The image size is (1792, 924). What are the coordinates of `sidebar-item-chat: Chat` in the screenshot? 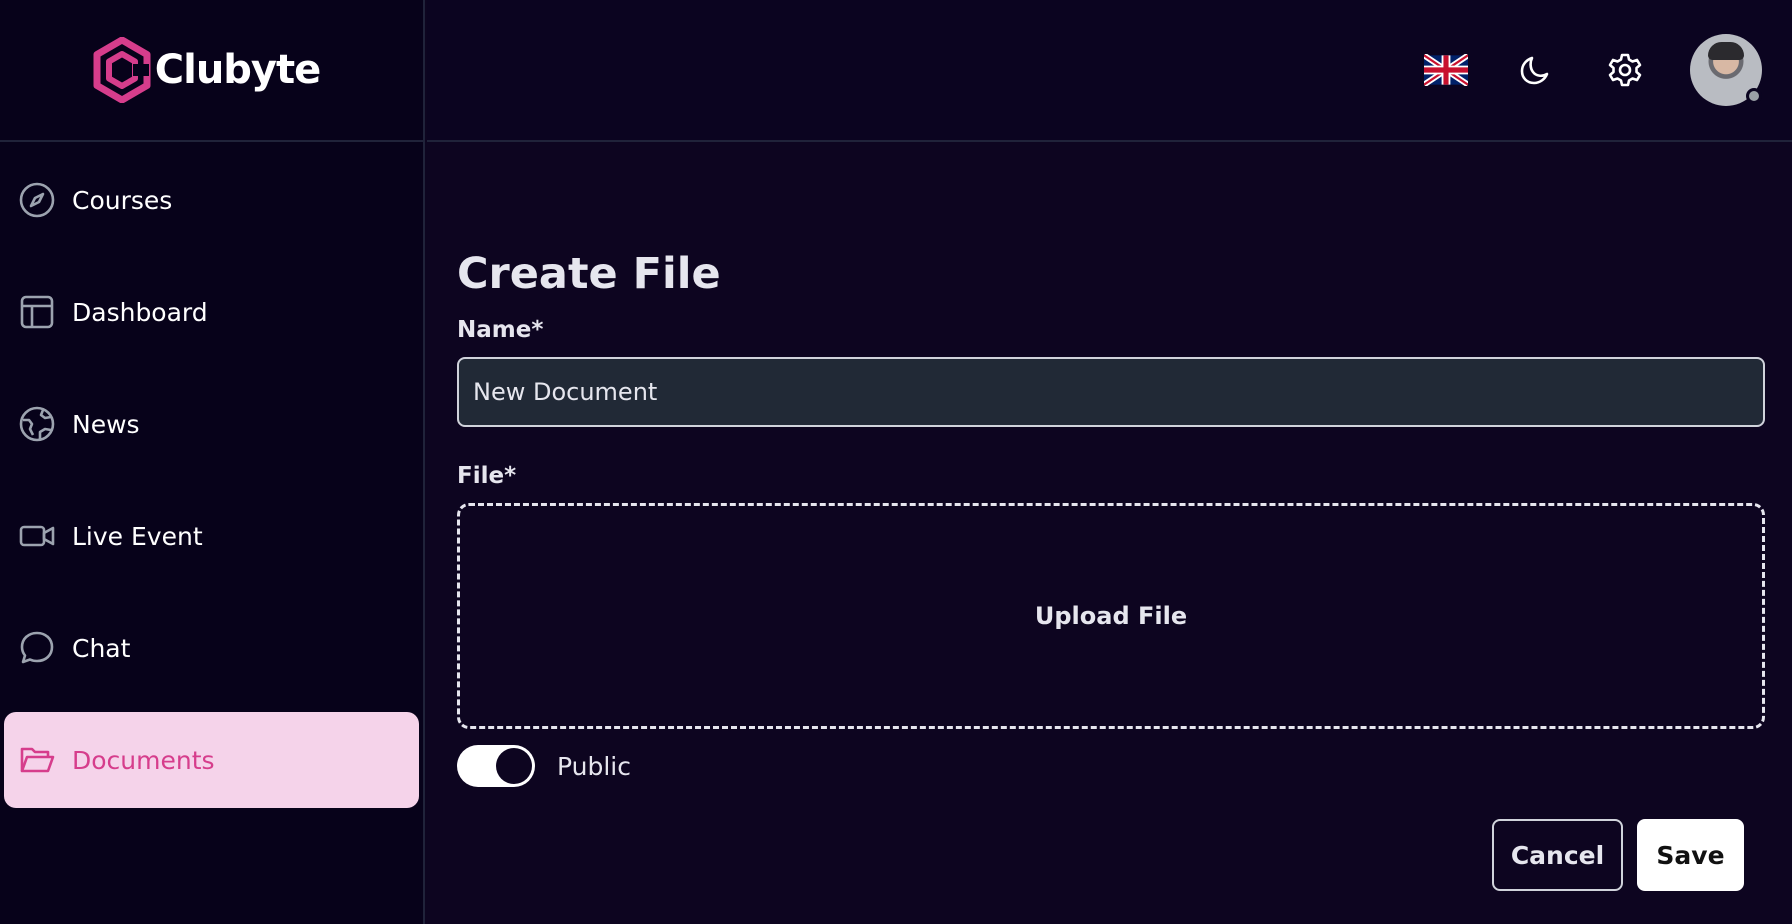 It's located at (211, 648).